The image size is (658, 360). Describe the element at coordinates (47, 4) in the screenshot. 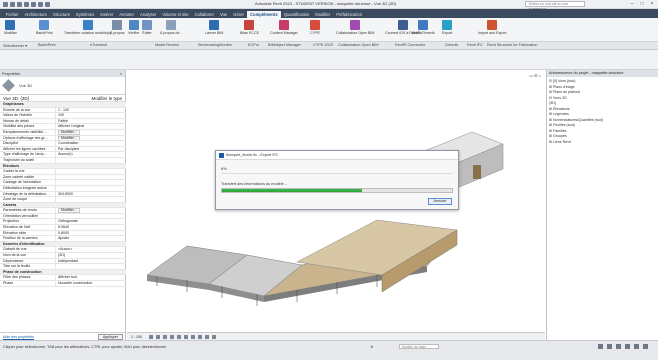

I see `3d-view-icon` at that location.